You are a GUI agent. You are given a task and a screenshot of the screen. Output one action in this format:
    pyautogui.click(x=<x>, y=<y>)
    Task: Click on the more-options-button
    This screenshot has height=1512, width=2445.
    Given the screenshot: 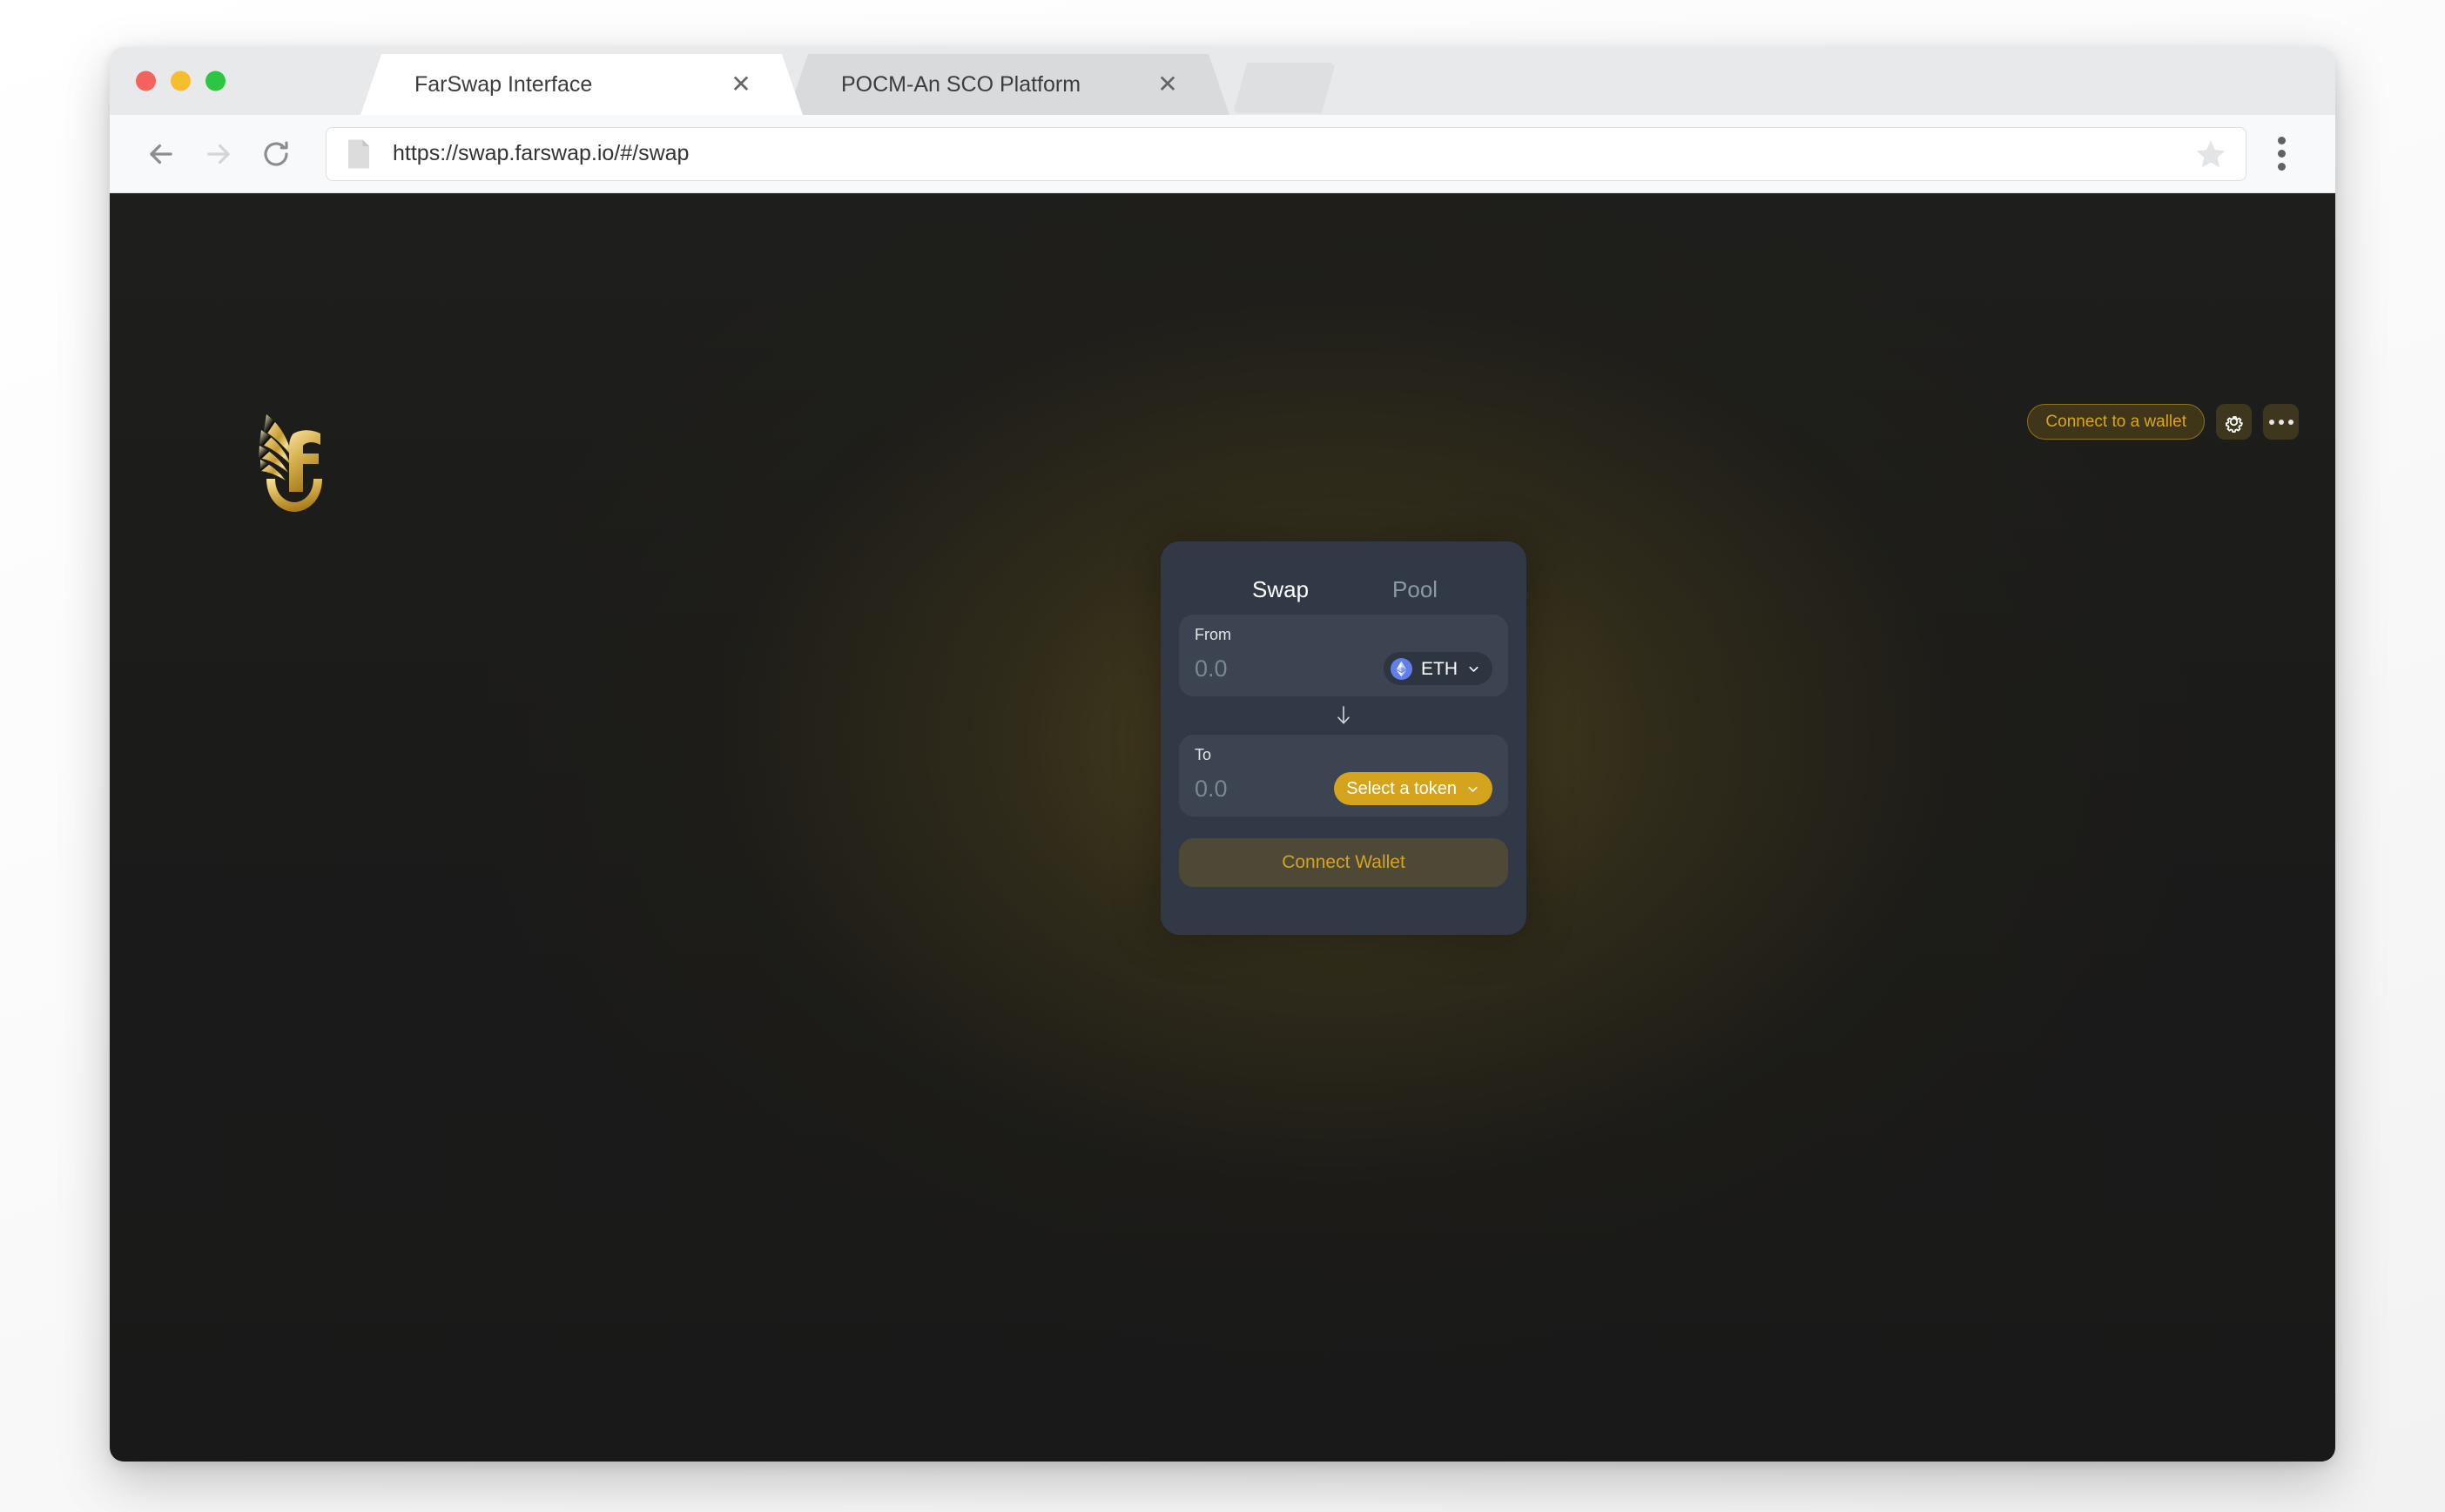 What is the action you would take?
    pyautogui.click(x=2281, y=422)
    